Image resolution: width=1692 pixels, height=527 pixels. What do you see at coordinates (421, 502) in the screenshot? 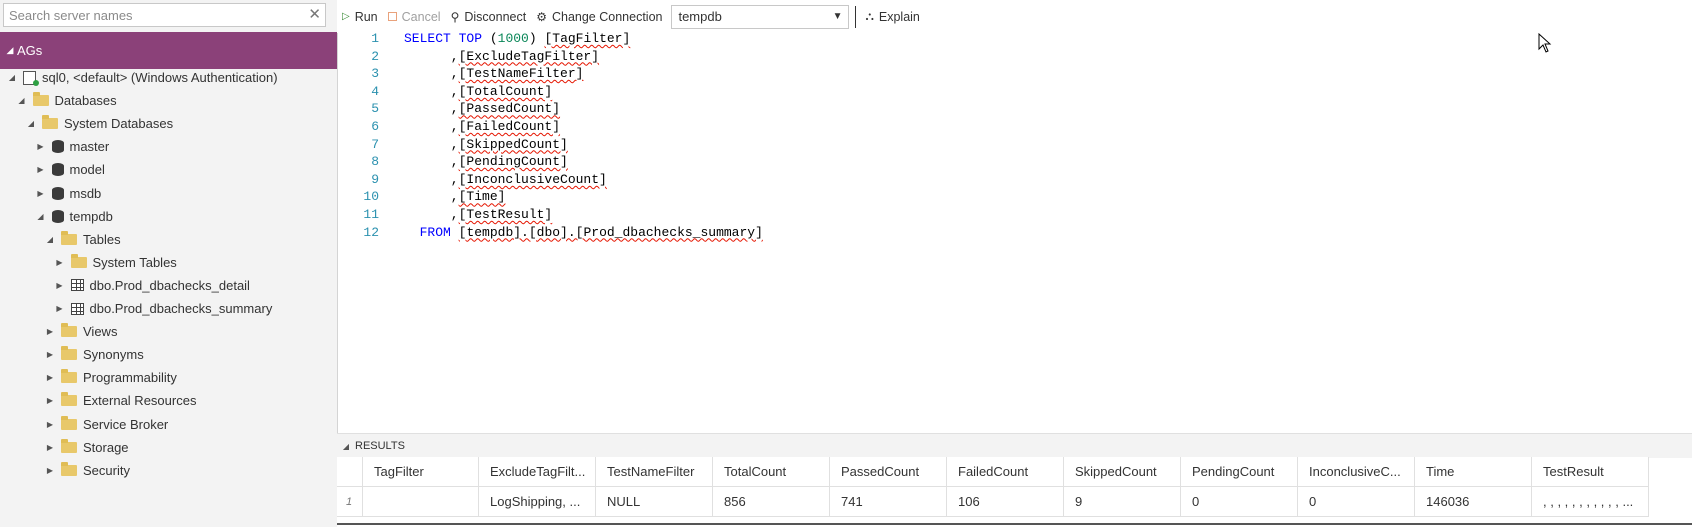
I see `table-cell` at bounding box center [421, 502].